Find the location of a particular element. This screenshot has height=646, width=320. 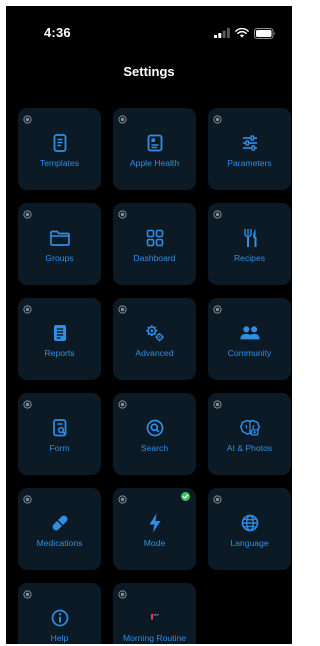

tile-search: Search is located at coordinates (154, 434).